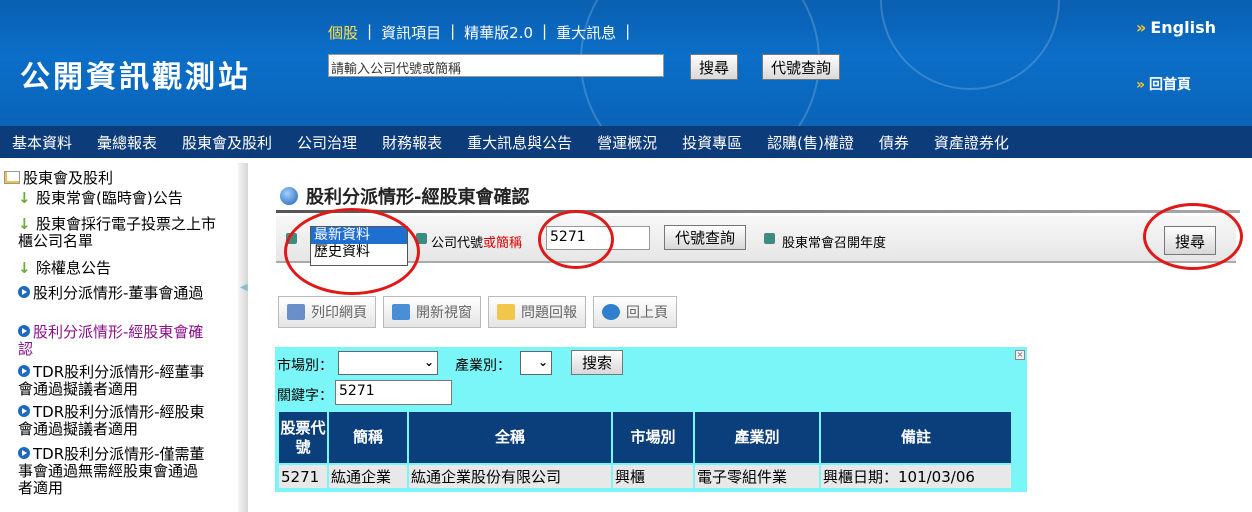 The height and width of the screenshot is (512, 1252). What do you see at coordinates (519, 142) in the screenshot?
I see `mainnav-announcements: 重大訊息與公告` at bounding box center [519, 142].